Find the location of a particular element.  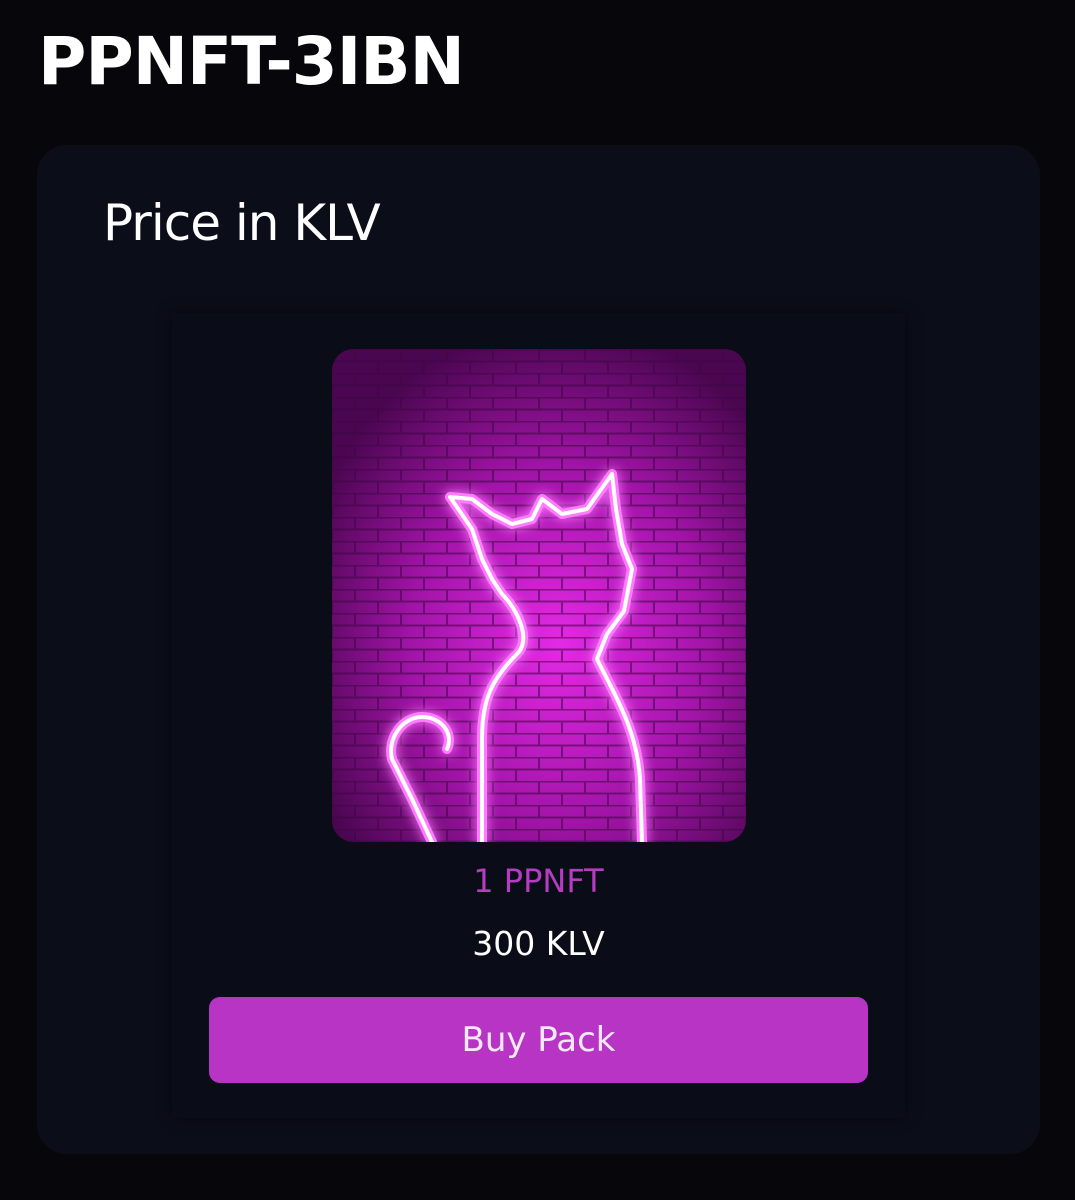

page-title: PPNFT-3IBN is located at coordinates (251, 61).